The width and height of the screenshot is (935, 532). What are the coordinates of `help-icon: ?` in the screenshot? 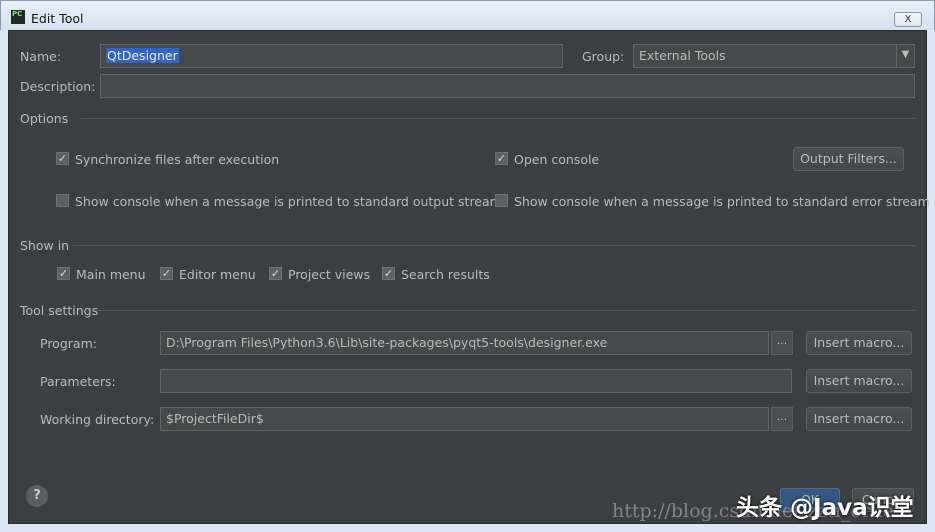 It's located at (37, 496).